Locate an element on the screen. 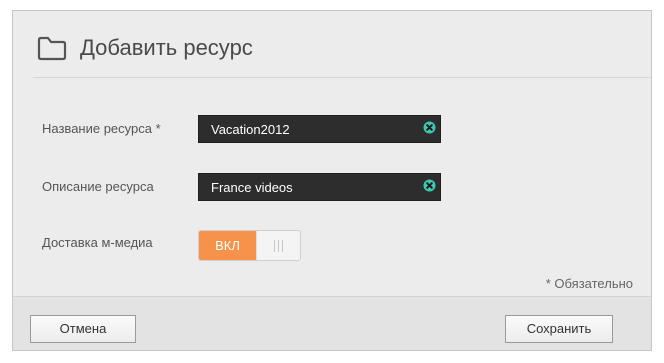  dialog-footer: Отмена Сохранить is located at coordinates (332, 323).